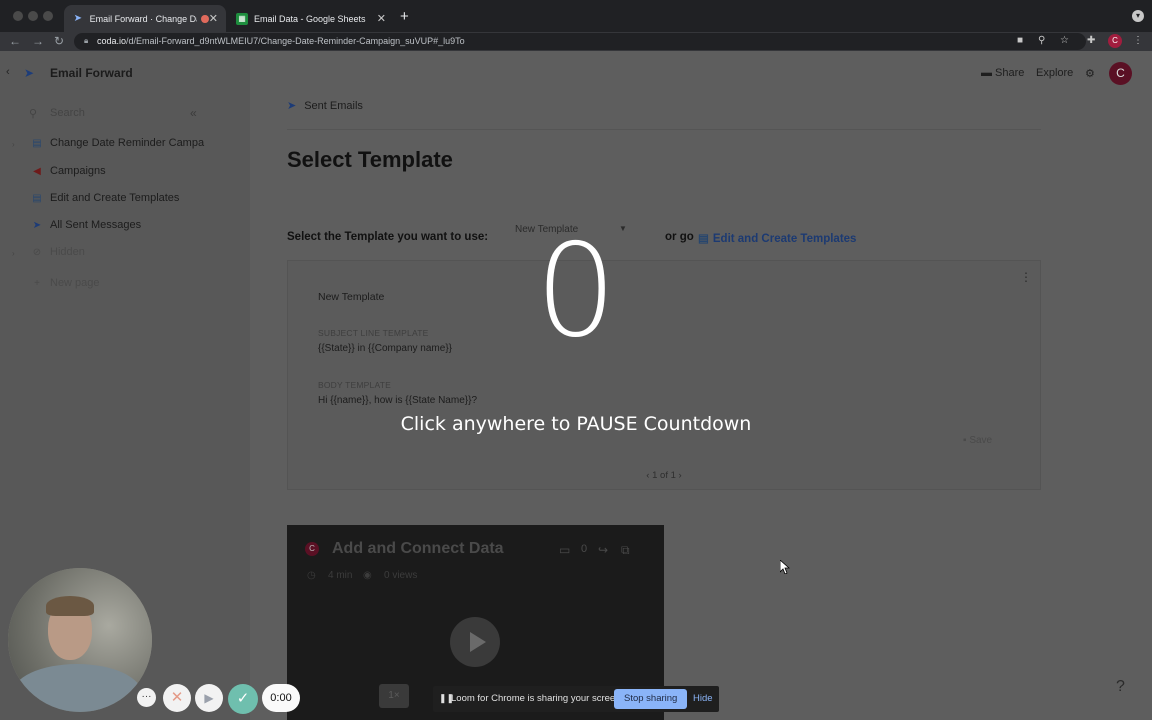 The height and width of the screenshot is (720, 1152). I want to click on sidebar-item-campaigns: ◀ Campaigns, so click(68, 171).